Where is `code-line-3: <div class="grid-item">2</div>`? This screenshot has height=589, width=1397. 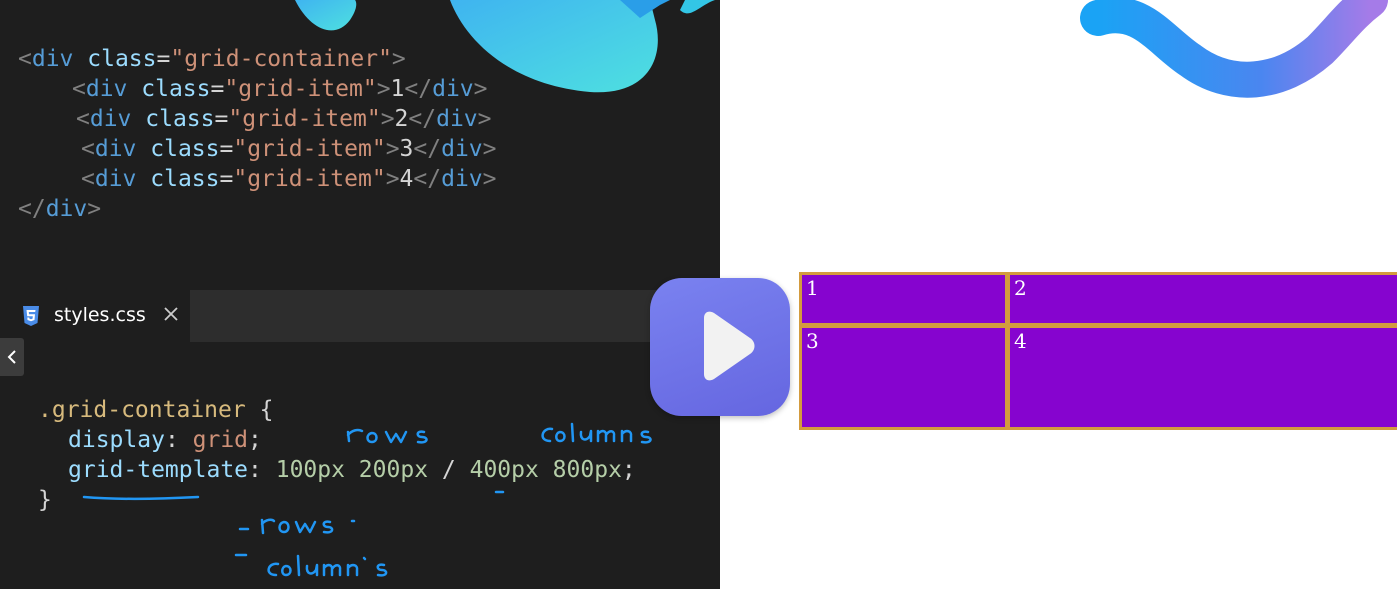
code-line-3: <div class="grid-item">2</div> is located at coordinates (284, 119).